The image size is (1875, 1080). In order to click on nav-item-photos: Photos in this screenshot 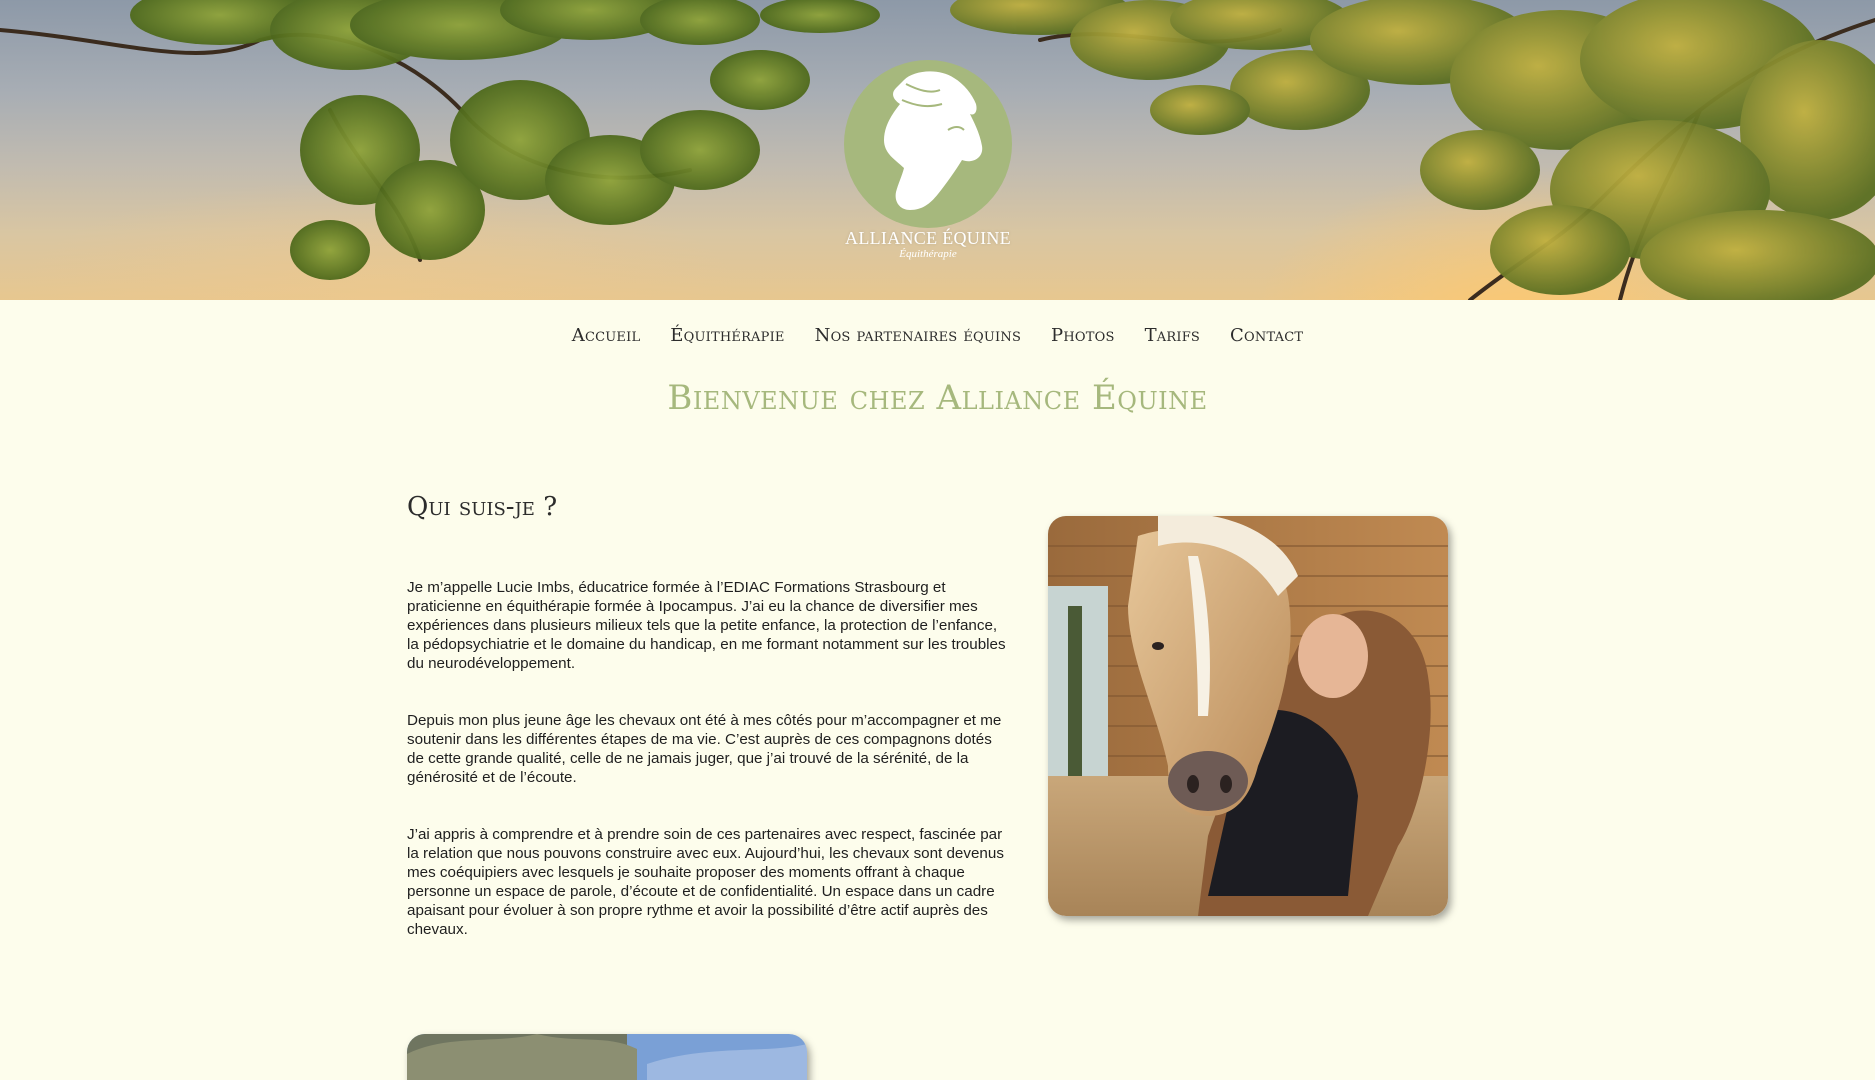, I will do `click(1083, 335)`.